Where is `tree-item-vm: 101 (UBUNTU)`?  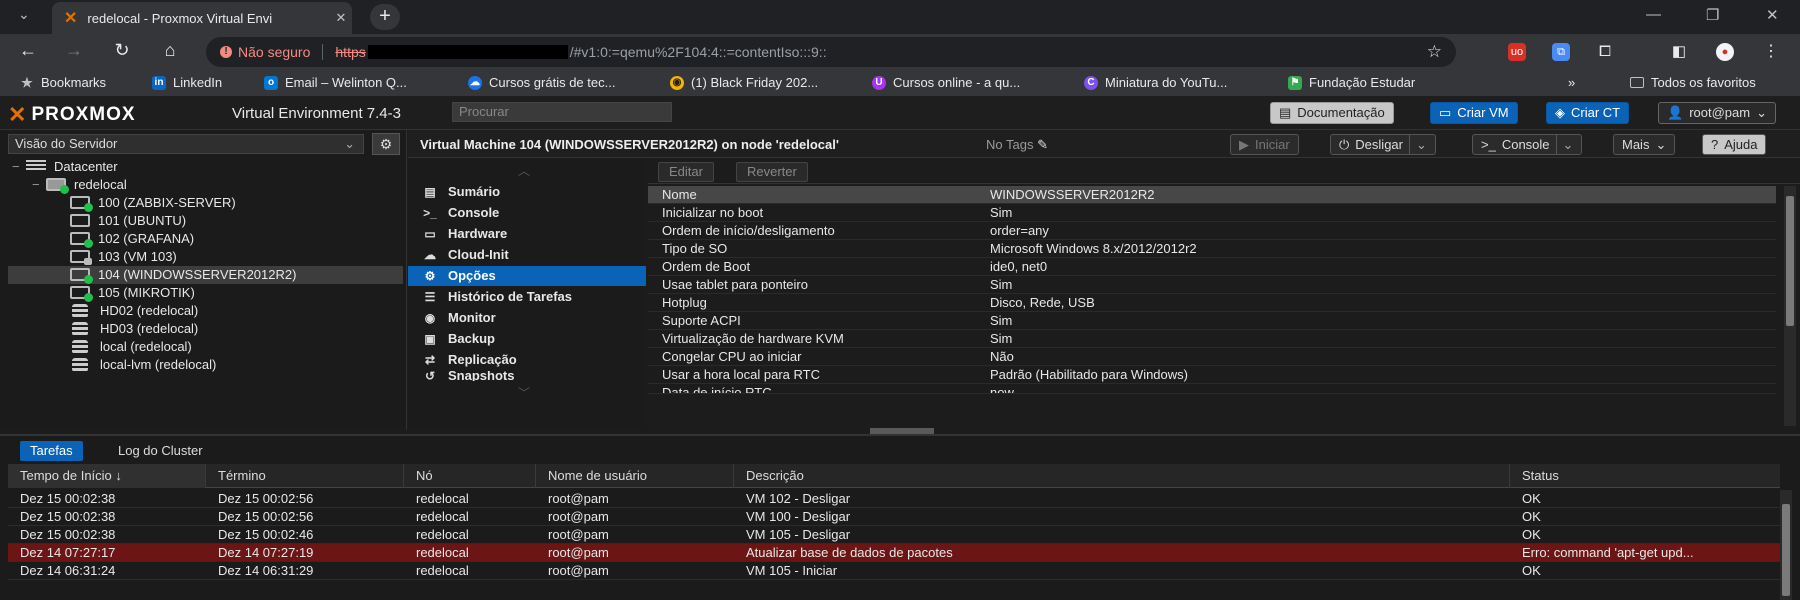 tree-item-vm: 101 (UBUNTU) is located at coordinates (205, 221).